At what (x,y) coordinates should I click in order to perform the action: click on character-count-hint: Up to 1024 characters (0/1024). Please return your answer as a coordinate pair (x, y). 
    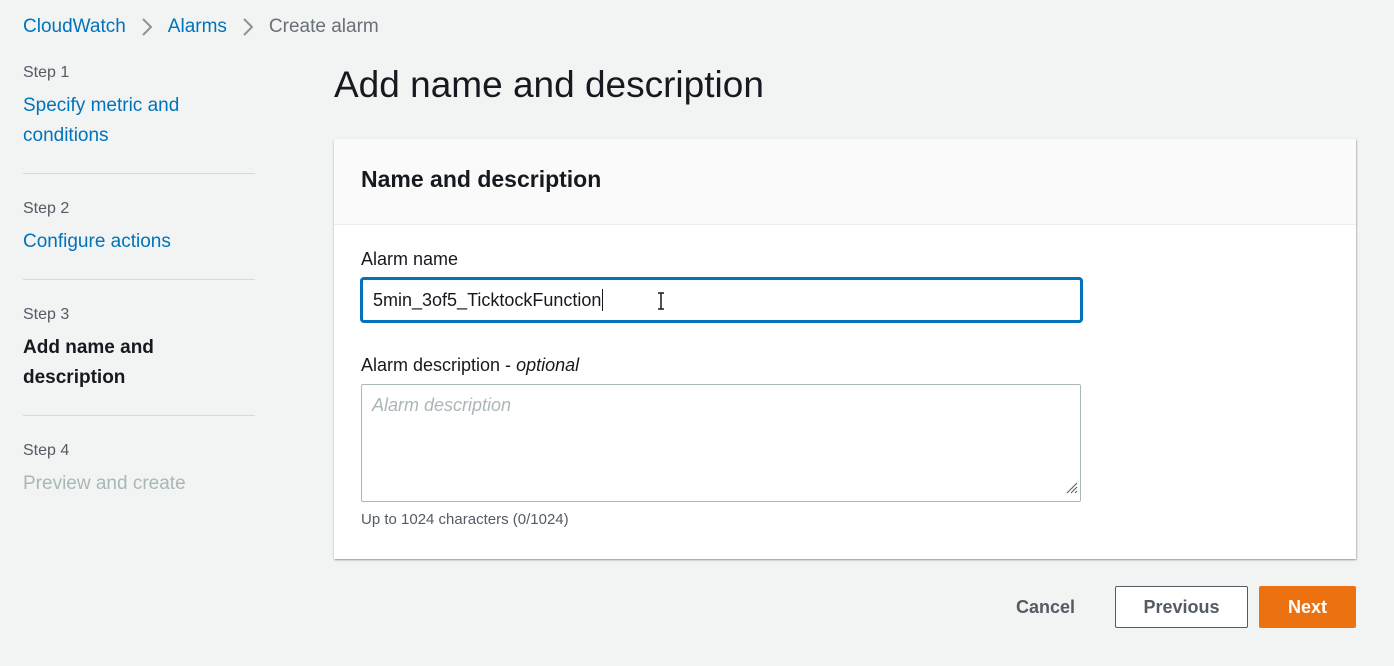
    Looking at the image, I should click on (465, 519).